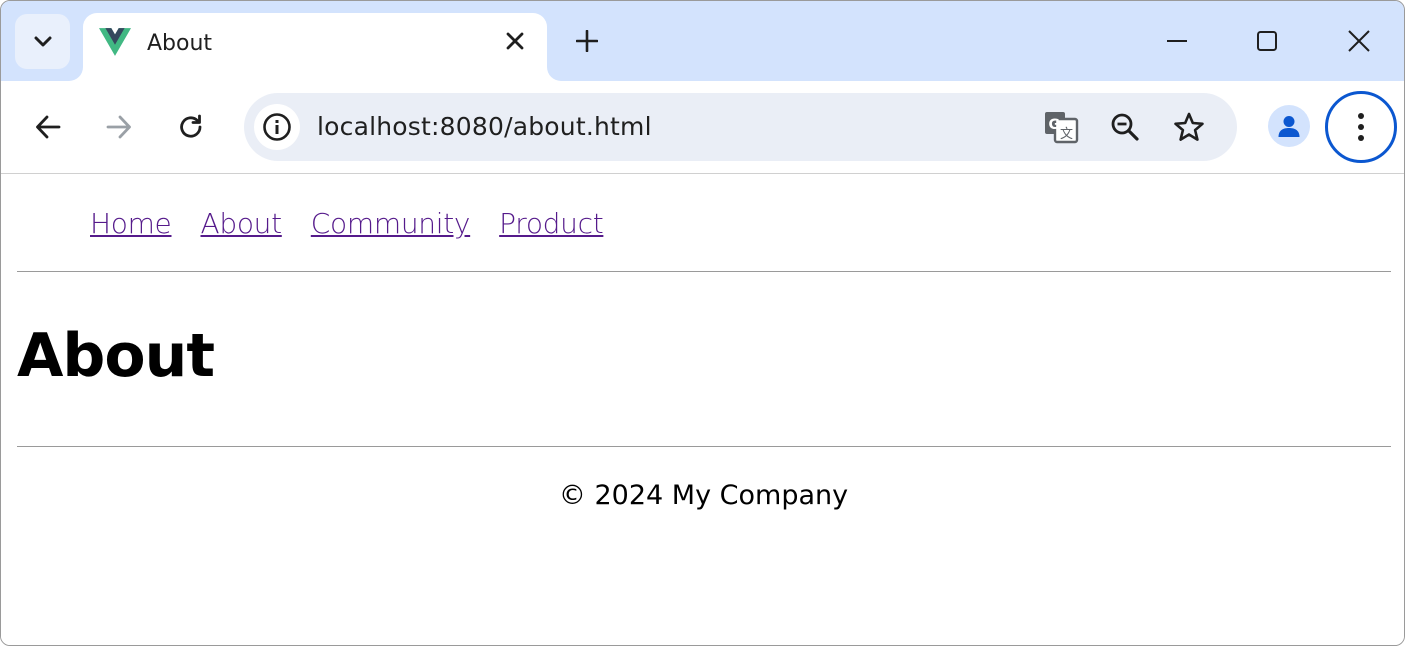 The height and width of the screenshot is (646, 1405). I want to click on chevron-down-icon, so click(42, 41).